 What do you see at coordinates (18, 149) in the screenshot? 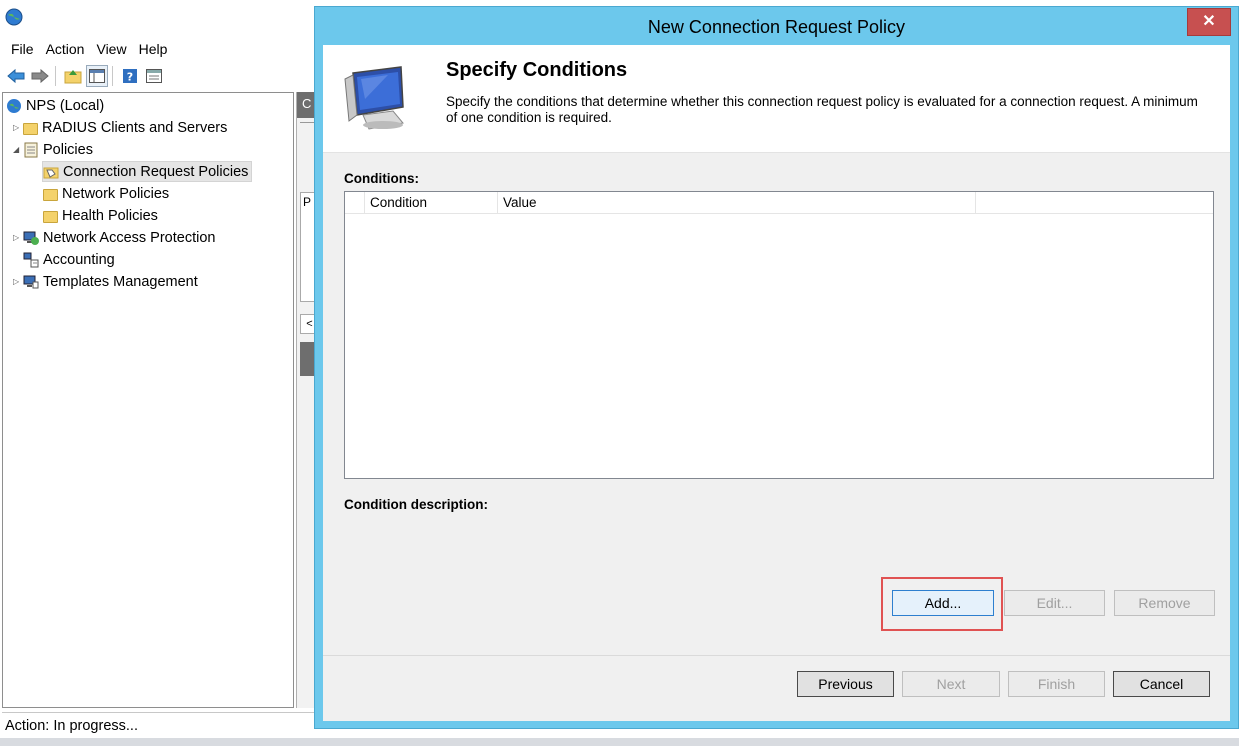
I see `collapse-arrow-icon: ◢` at bounding box center [18, 149].